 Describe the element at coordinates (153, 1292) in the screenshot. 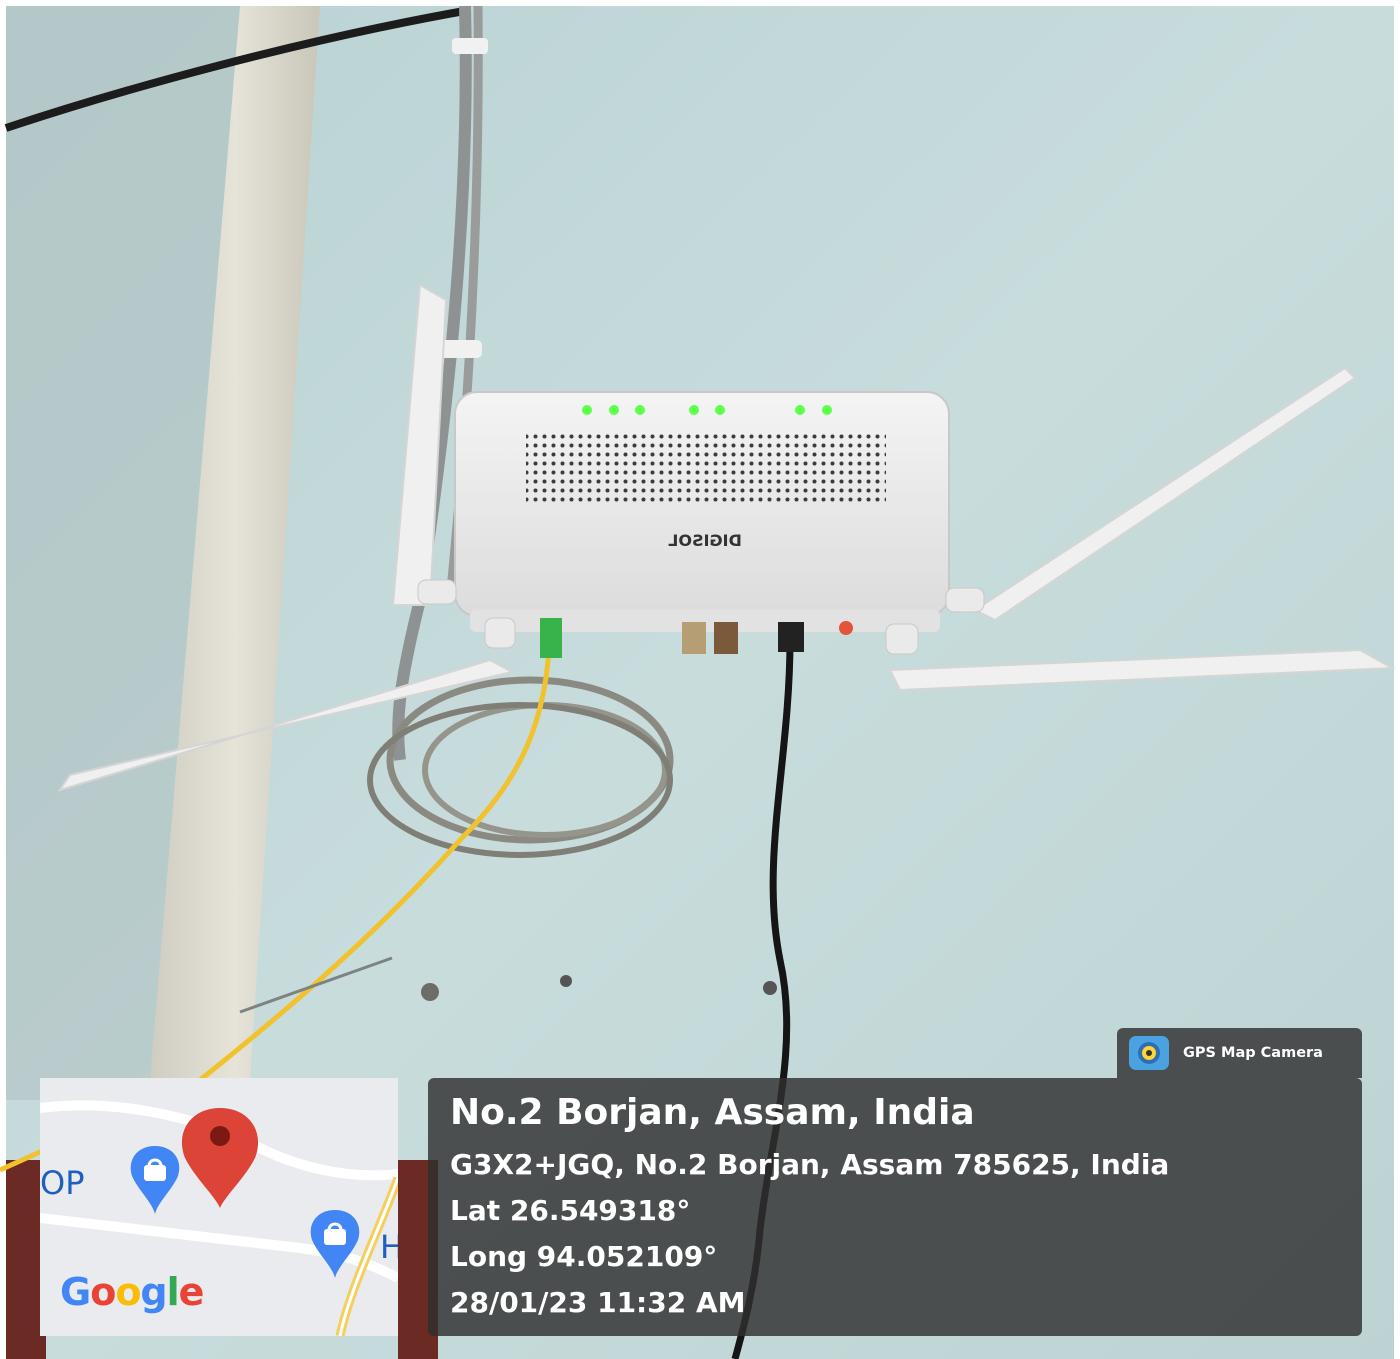

I see `logo-letter: g` at that location.